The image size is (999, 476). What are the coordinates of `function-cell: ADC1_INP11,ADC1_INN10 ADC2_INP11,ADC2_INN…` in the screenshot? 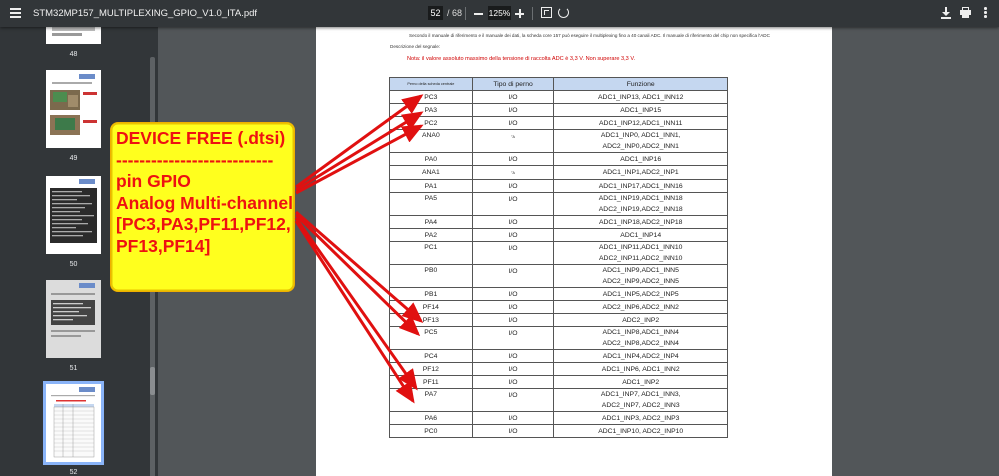 It's located at (640, 253).